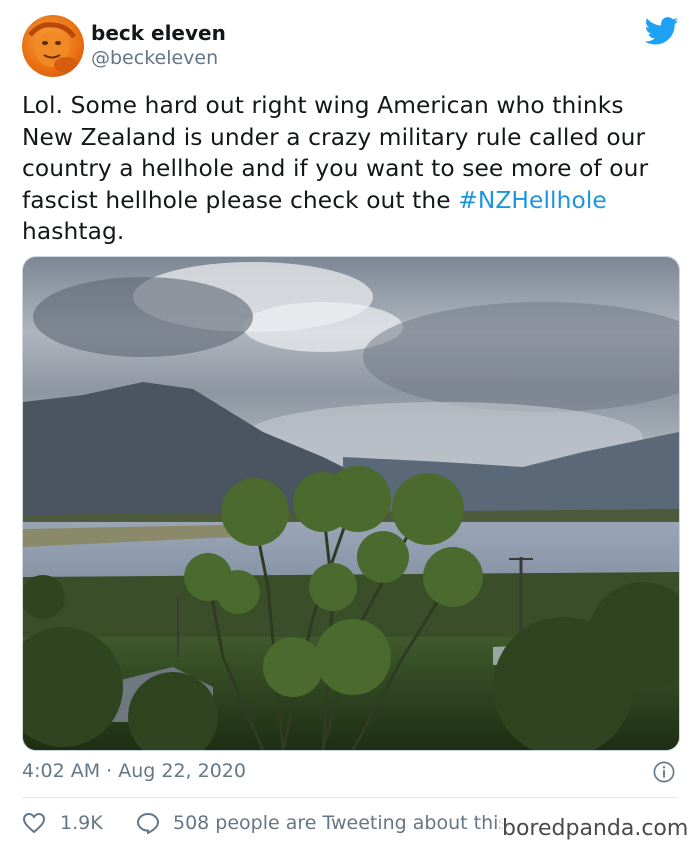 This screenshot has width=700, height=851. I want to click on display-name: beck eleven, so click(158, 33).